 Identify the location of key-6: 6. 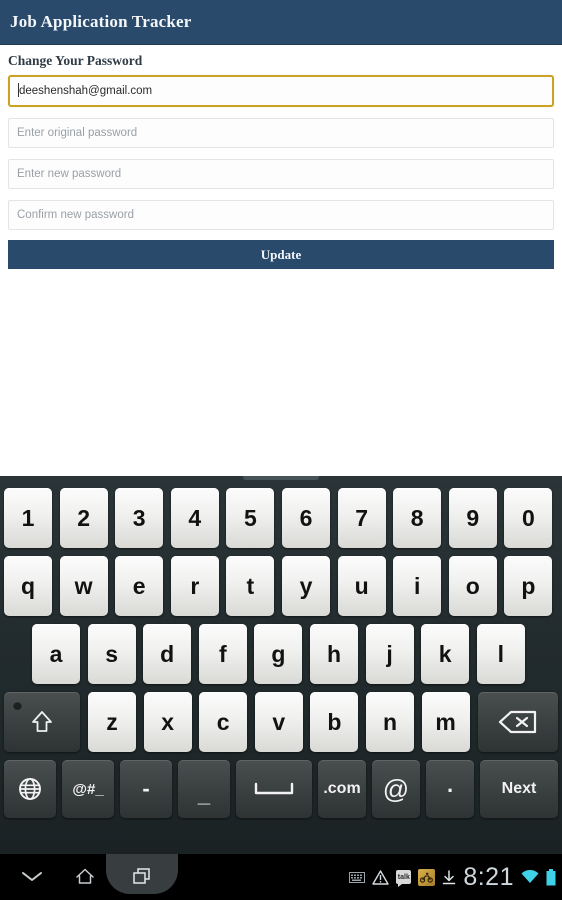
(306, 518).